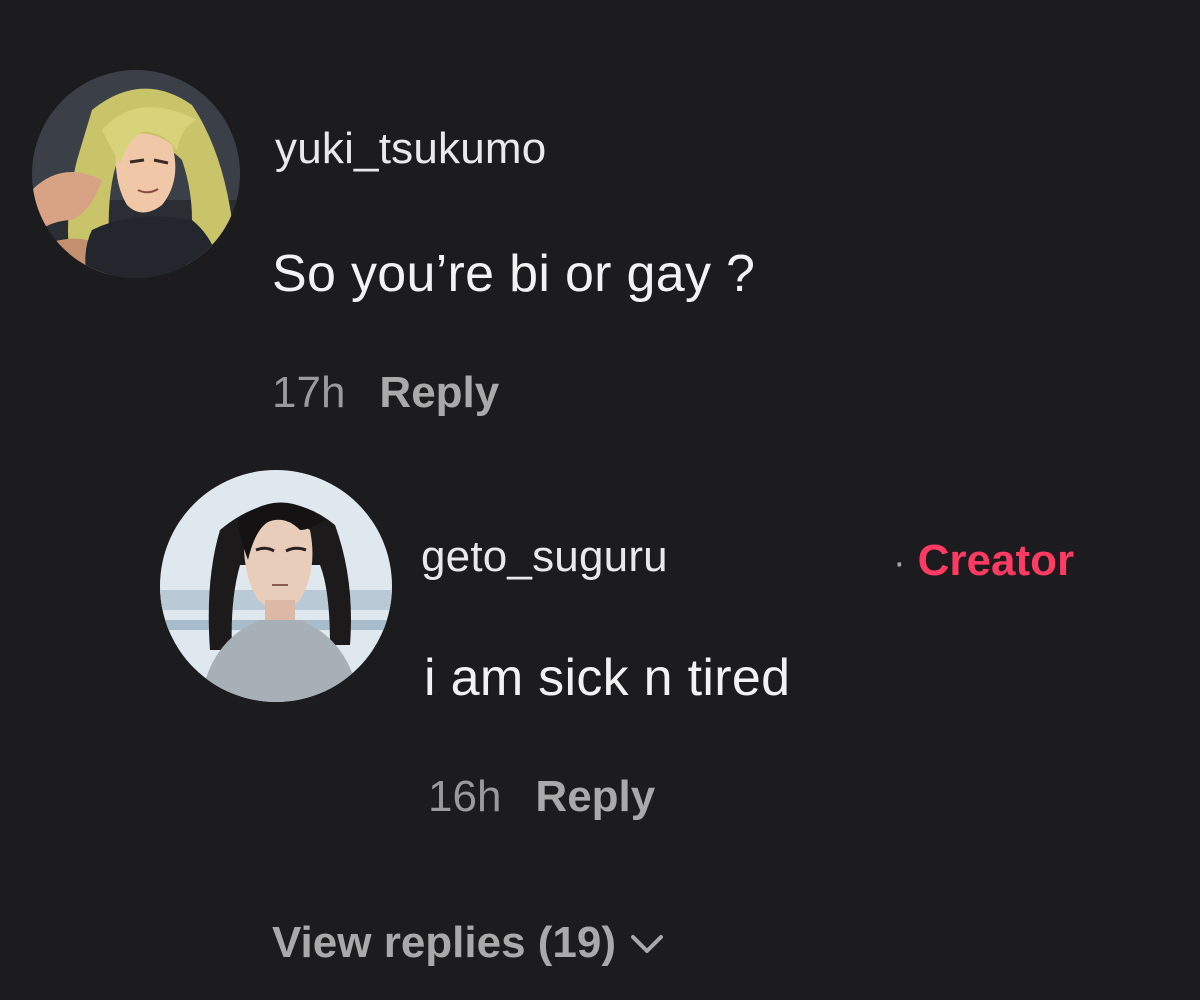 The image size is (1200, 1000). Describe the element at coordinates (444, 942) in the screenshot. I see `view-replies-label: View replies (19)` at that location.